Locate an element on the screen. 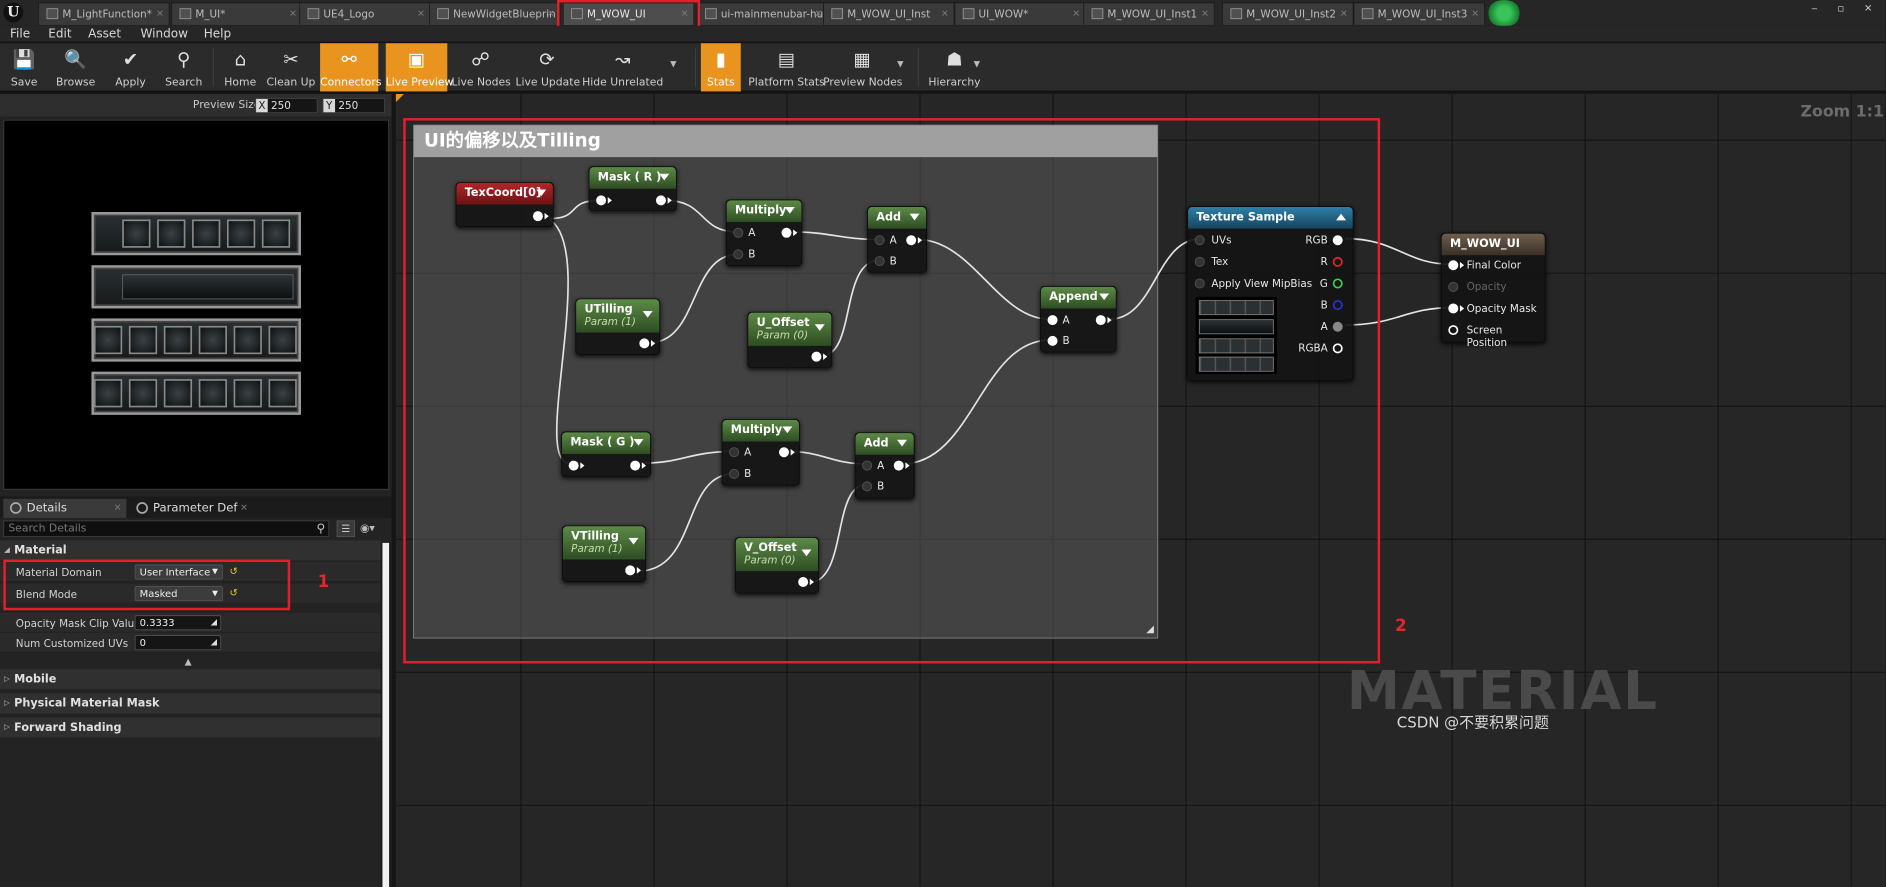 This screenshot has width=1886, height=887. input-pin-opacity-mask is located at coordinates (1453, 308).